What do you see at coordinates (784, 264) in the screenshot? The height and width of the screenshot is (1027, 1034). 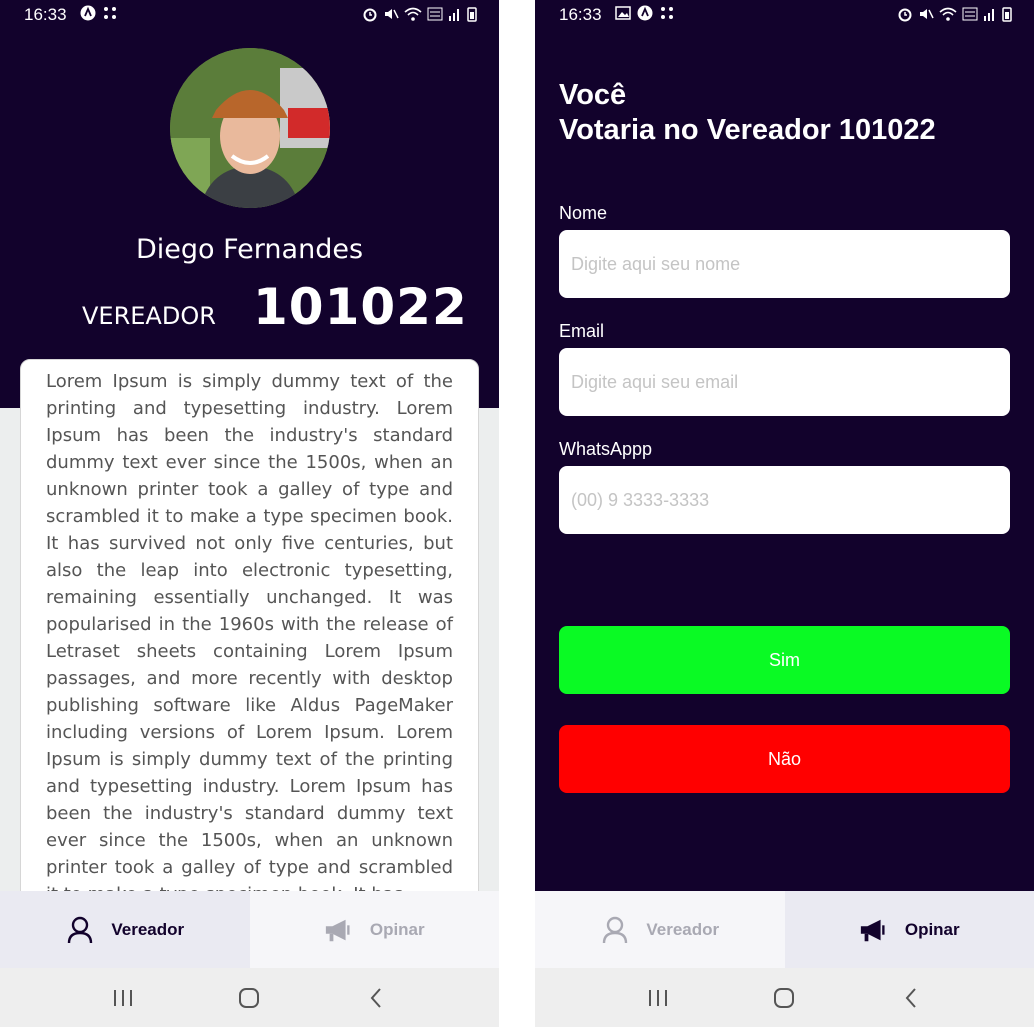 I see `name-input` at bounding box center [784, 264].